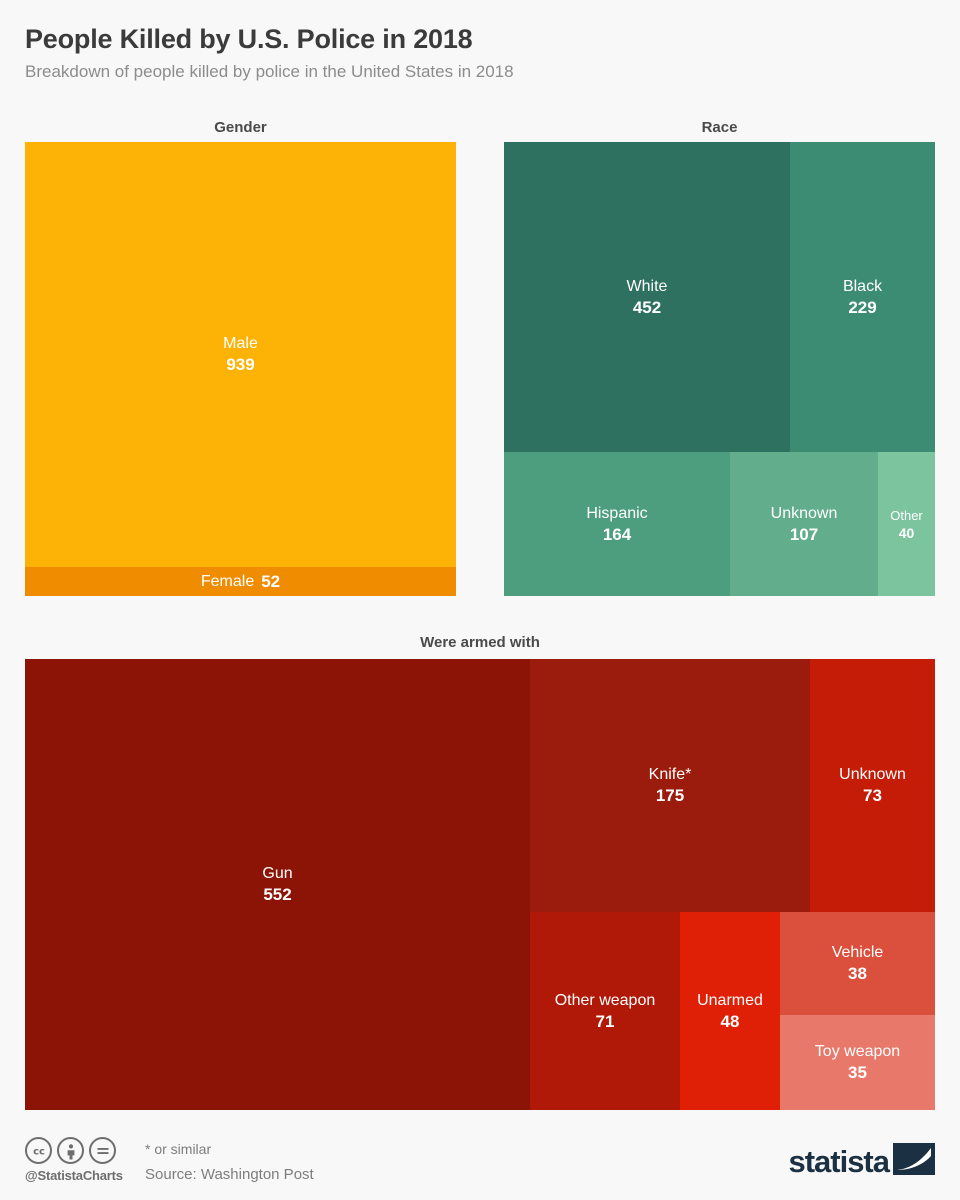 The width and height of the screenshot is (960, 1200). I want to click on statista-wordmark: statista, so click(839, 1161).